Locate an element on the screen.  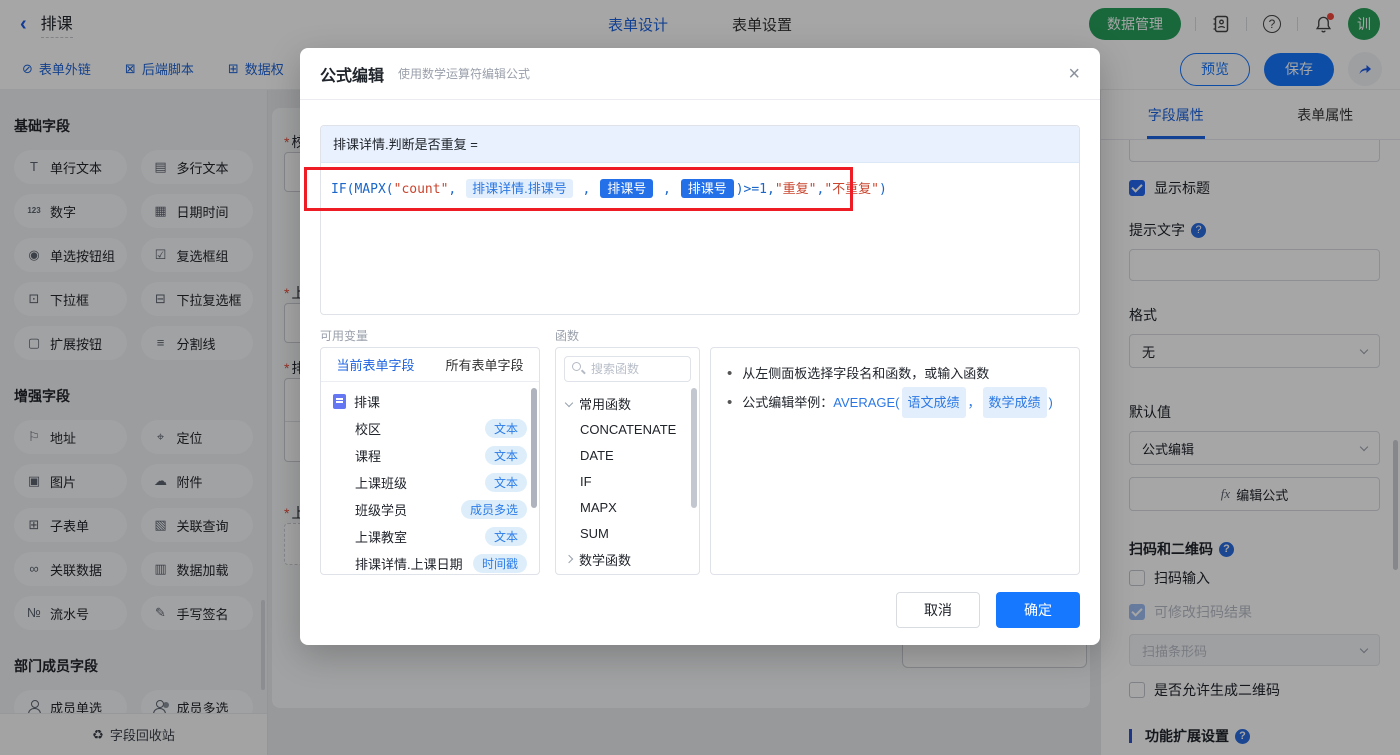
modal-title: 公式编辑 is located at coordinates (352, 76).